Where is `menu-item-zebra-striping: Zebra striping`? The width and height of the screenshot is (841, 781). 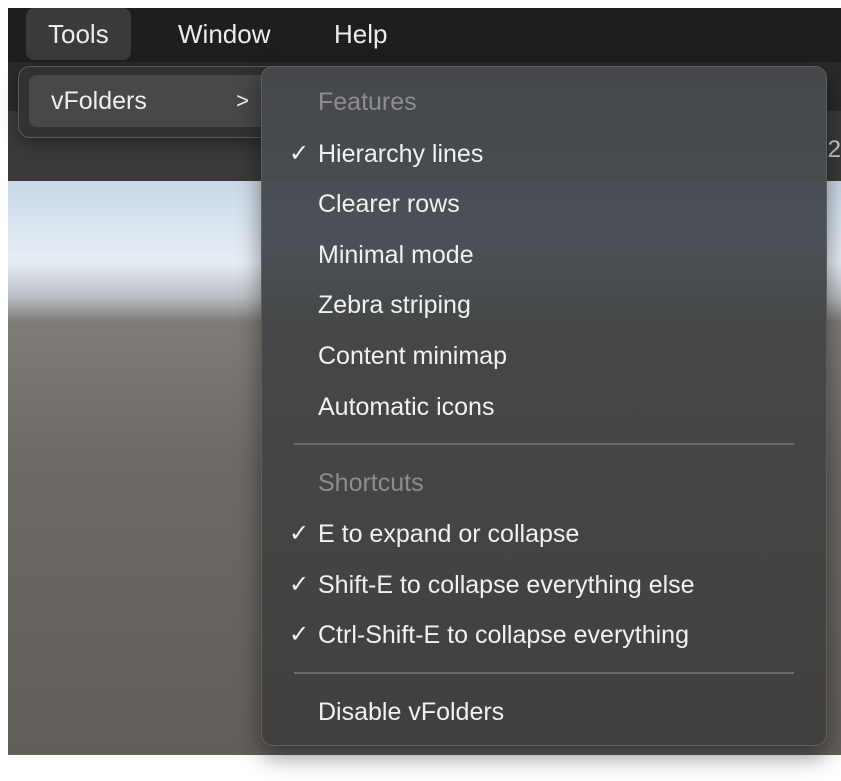 menu-item-zebra-striping: Zebra striping is located at coordinates (544, 305).